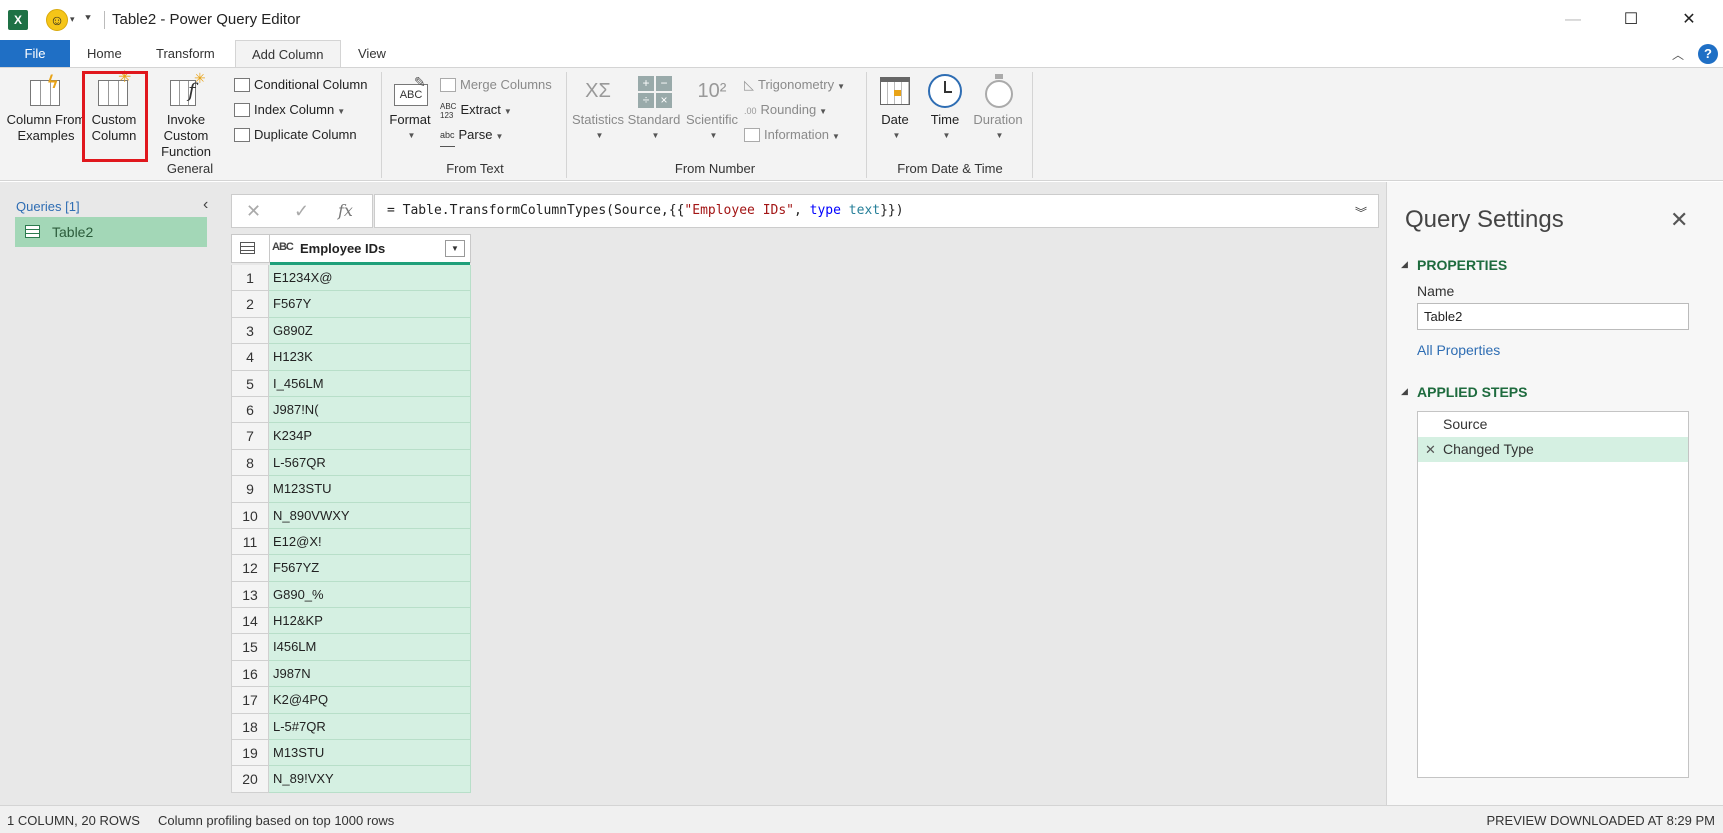 Image resolution: width=1723 pixels, height=833 pixels. I want to click on table-row: 12 F567YZ, so click(351, 568).